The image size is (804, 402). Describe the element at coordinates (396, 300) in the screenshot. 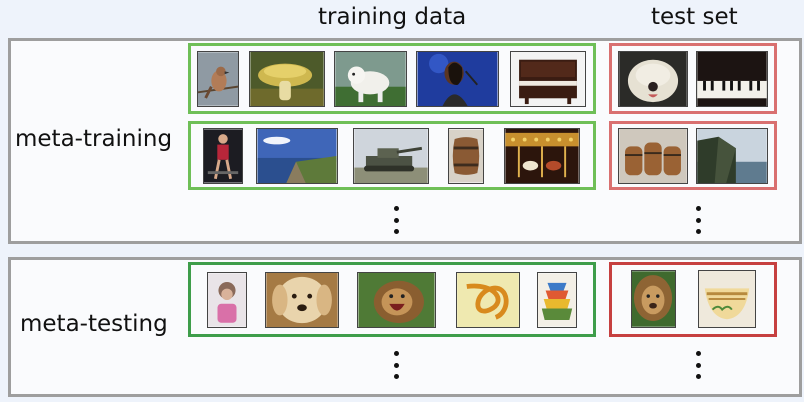

I see `thumbnail-lion-roaring` at that location.